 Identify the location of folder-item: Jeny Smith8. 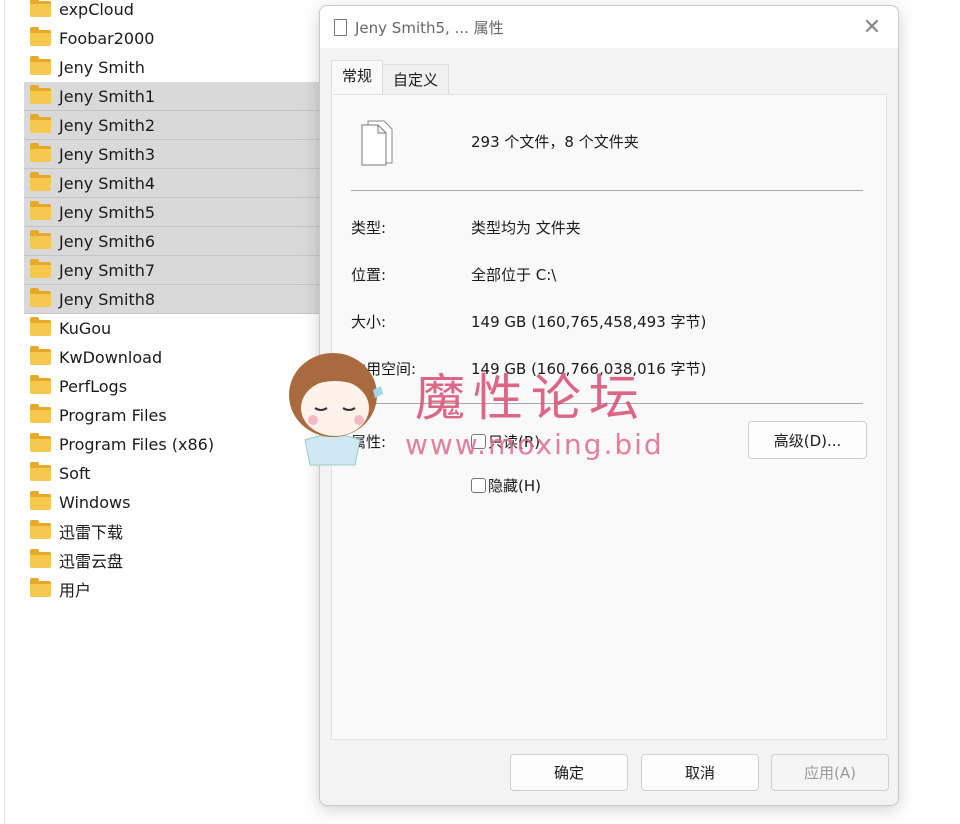
(171, 299).